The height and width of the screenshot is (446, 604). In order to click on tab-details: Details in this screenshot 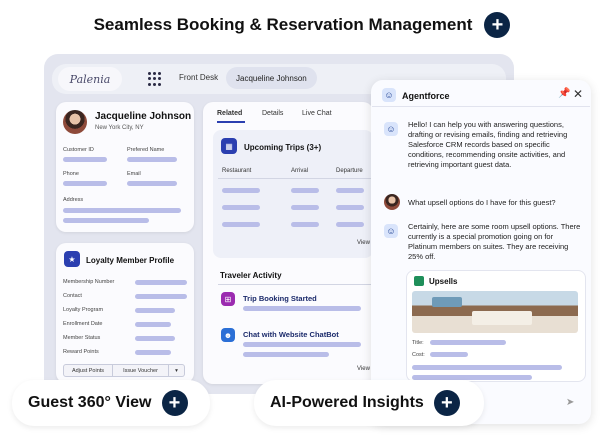, I will do `click(272, 113)`.